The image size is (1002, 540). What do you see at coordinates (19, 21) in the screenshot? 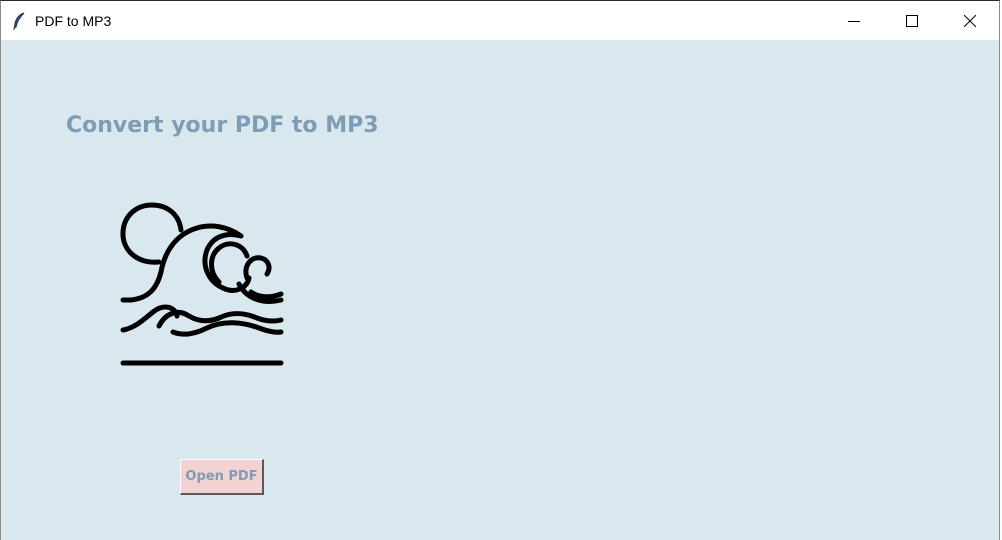
I see `feather-icon` at bounding box center [19, 21].